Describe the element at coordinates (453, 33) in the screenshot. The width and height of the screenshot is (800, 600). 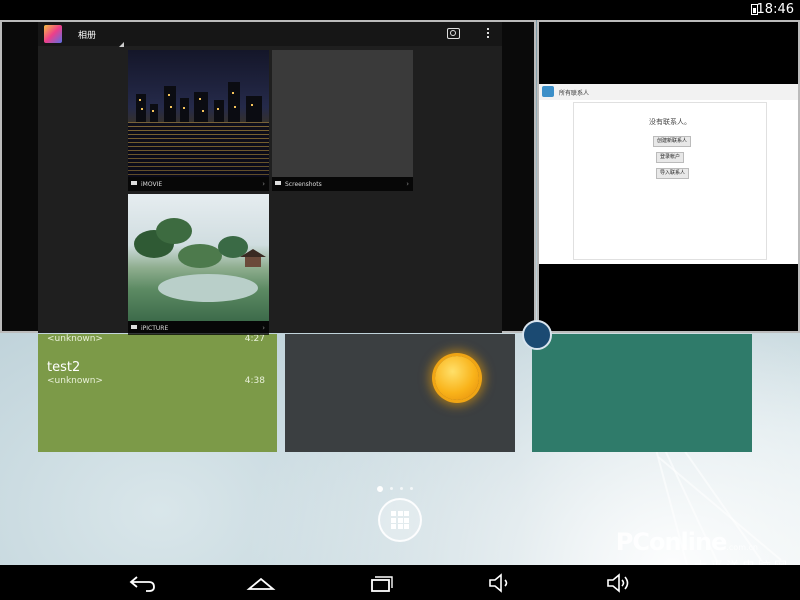
I see `camera-icon` at that location.